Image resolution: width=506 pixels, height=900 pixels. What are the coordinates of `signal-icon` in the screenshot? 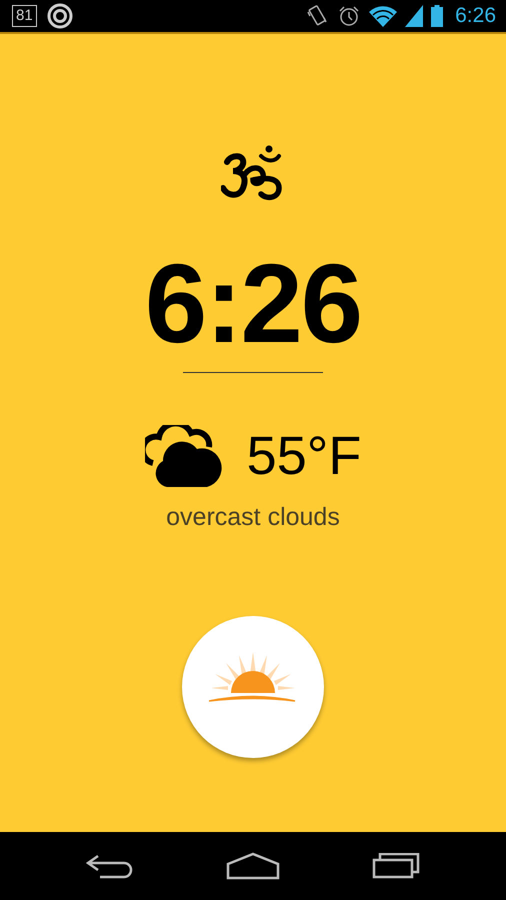 It's located at (414, 16).